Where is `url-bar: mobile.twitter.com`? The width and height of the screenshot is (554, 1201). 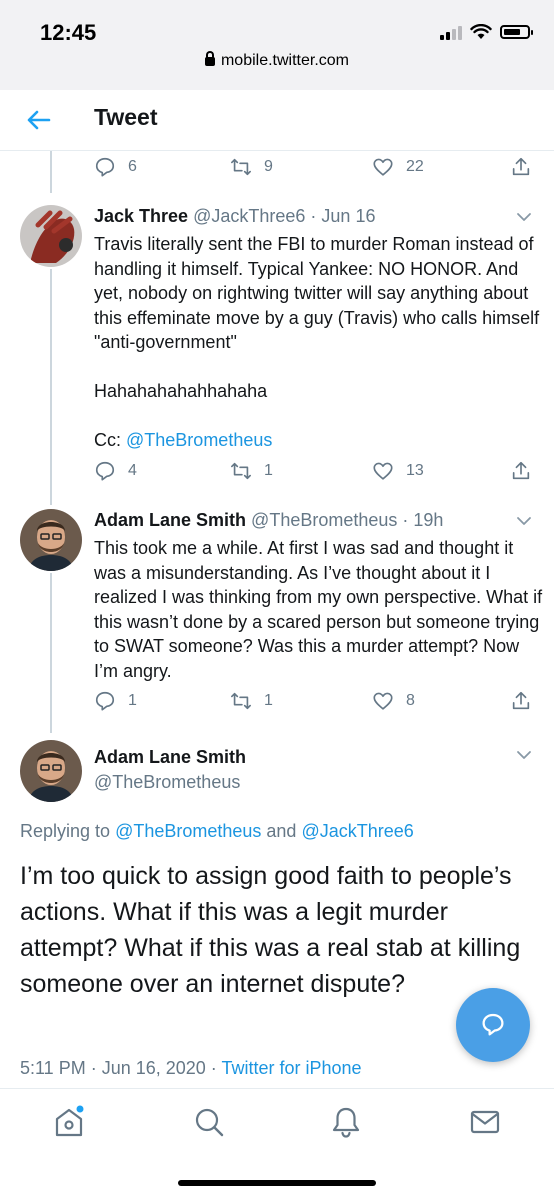 url-bar: mobile.twitter.com is located at coordinates (277, 60).